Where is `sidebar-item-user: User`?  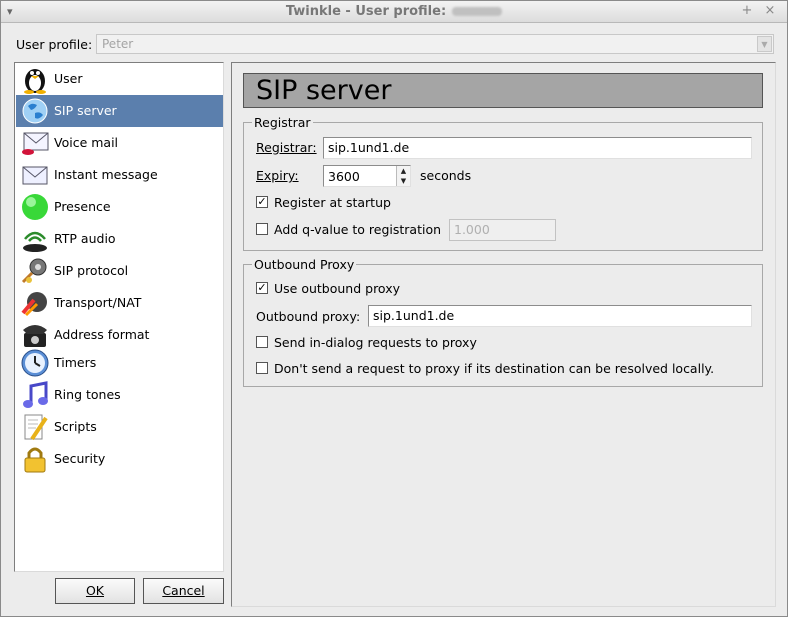 sidebar-item-user: User is located at coordinates (119, 79).